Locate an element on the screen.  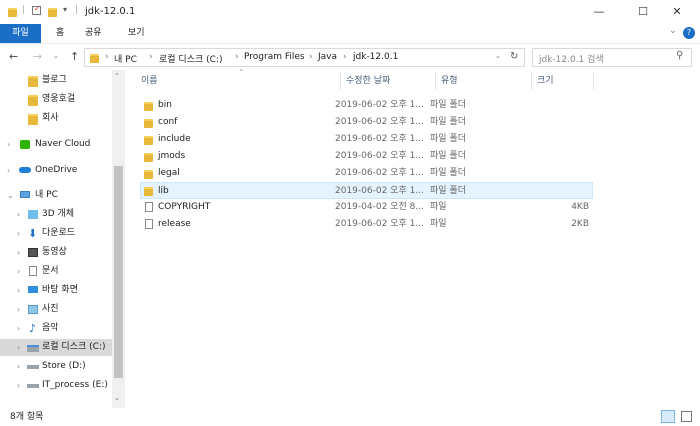
nav-item-label: IT_process (E:) is located at coordinates (75, 385).